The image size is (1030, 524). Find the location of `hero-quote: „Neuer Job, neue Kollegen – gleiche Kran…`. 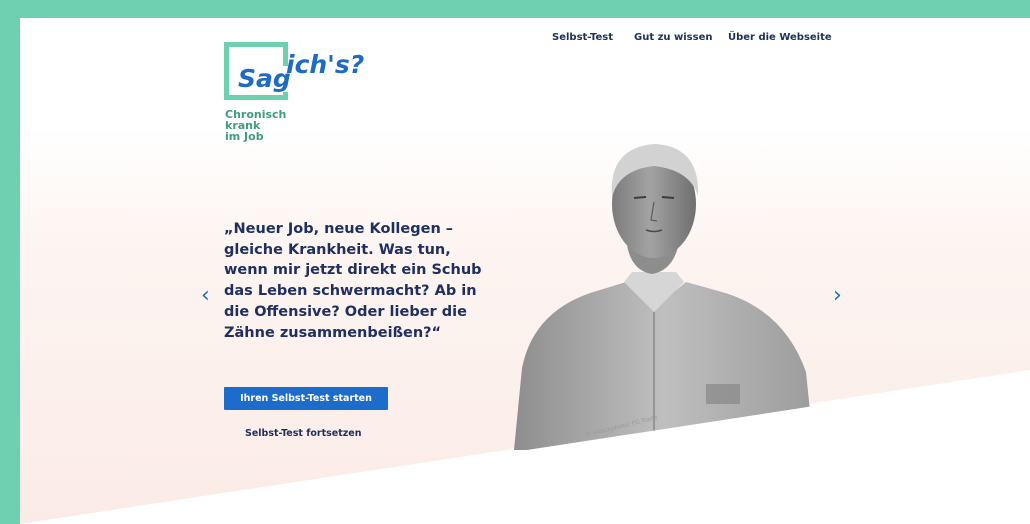

hero-quote: „Neuer Job, neue Kollegen – gleiche Kran… is located at coordinates (353, 281).